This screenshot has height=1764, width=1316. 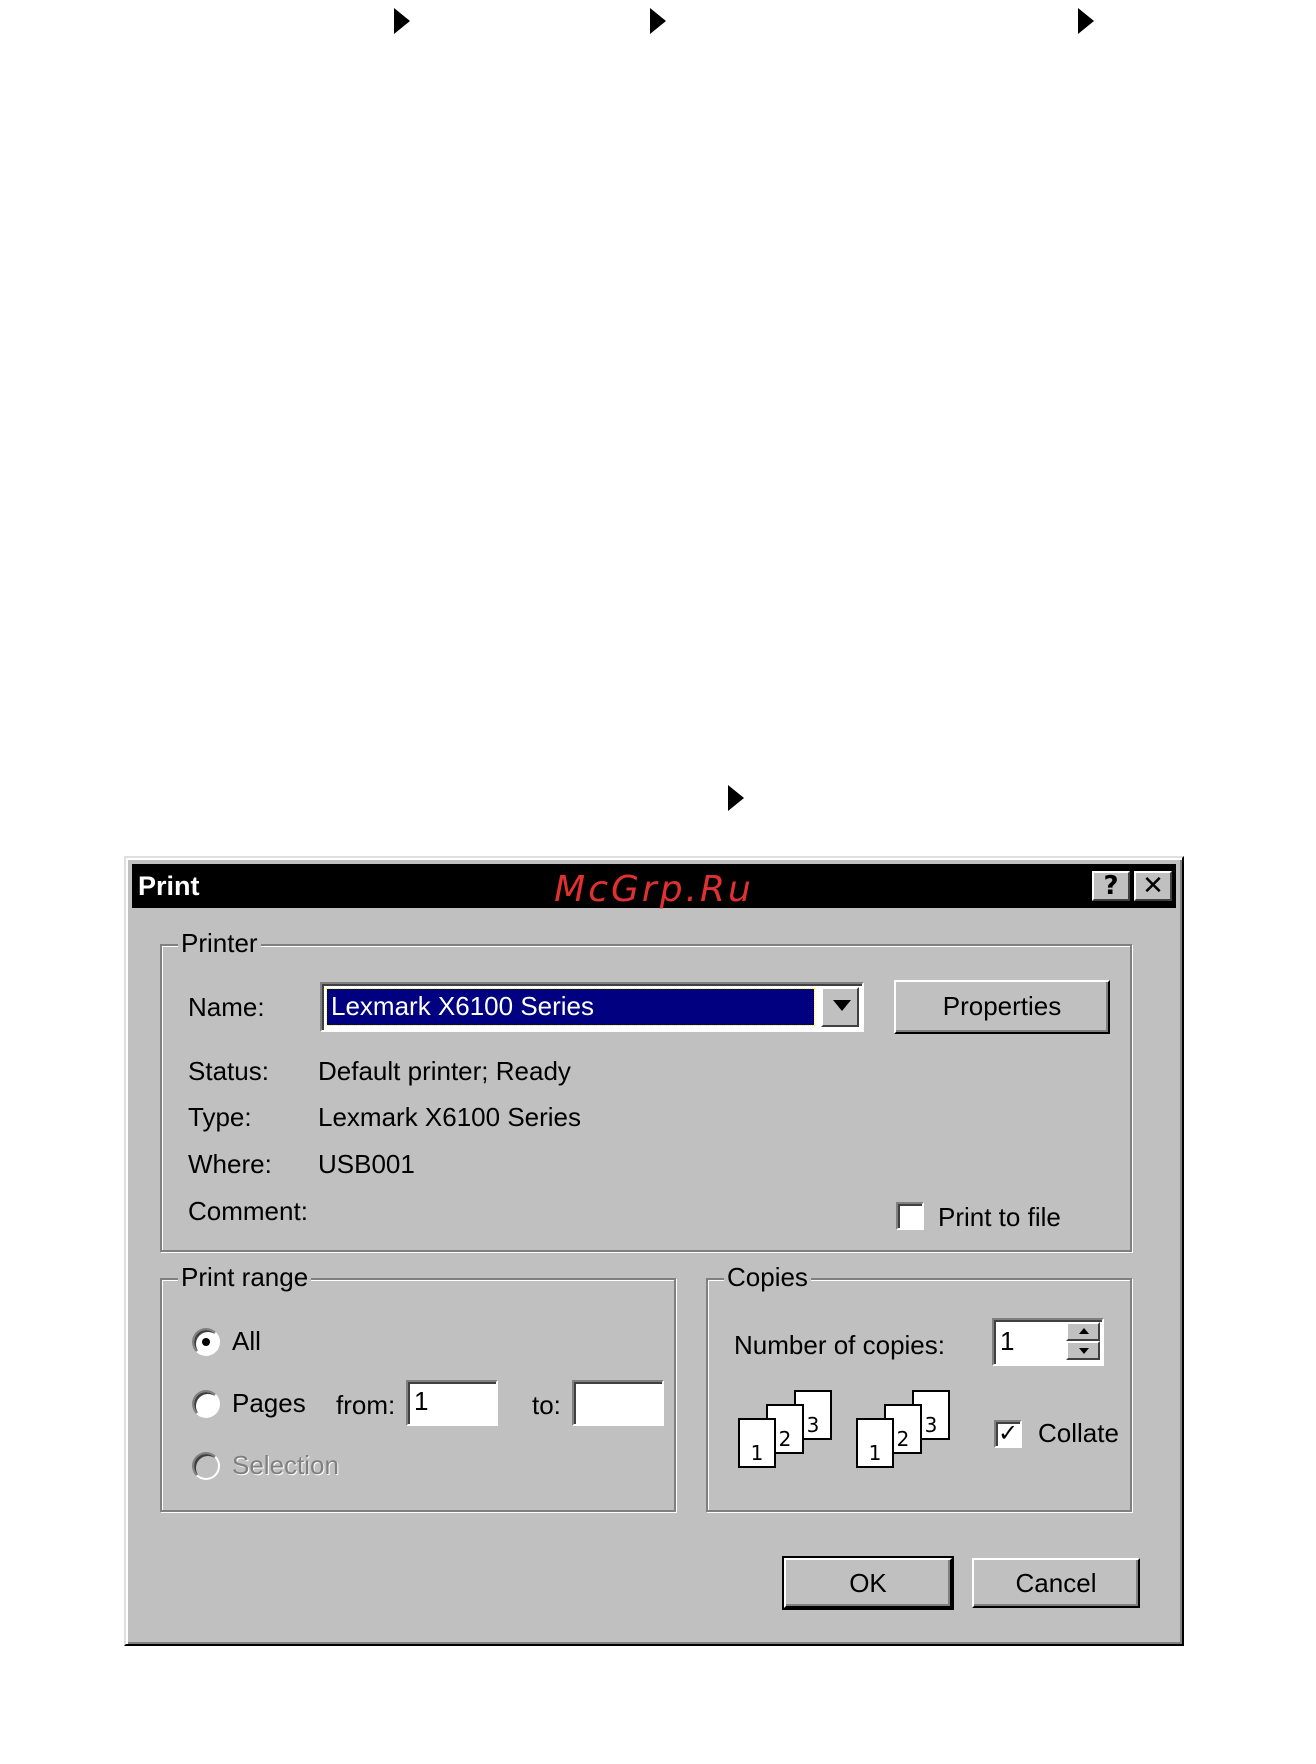 What do you see at coordinates (1002, 1007) in the screenshot?
I see `properties-button: Properties` at bounding box center [1002, 1007].